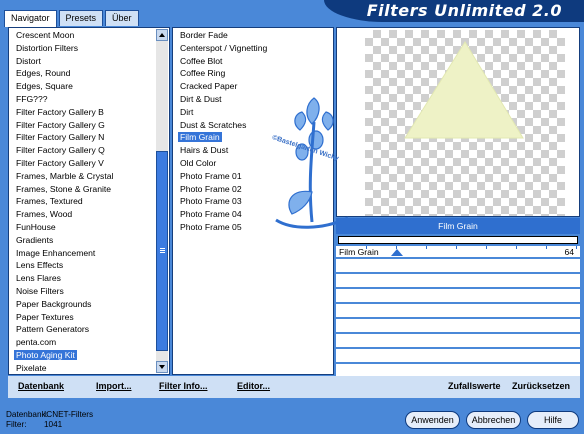 This screenshot has height=434, width=584. What do you see at coordinates (60, 124) in the screenshot?
I see `category-label: Filter Factory Gallery G` at bounding box center [60, 124].